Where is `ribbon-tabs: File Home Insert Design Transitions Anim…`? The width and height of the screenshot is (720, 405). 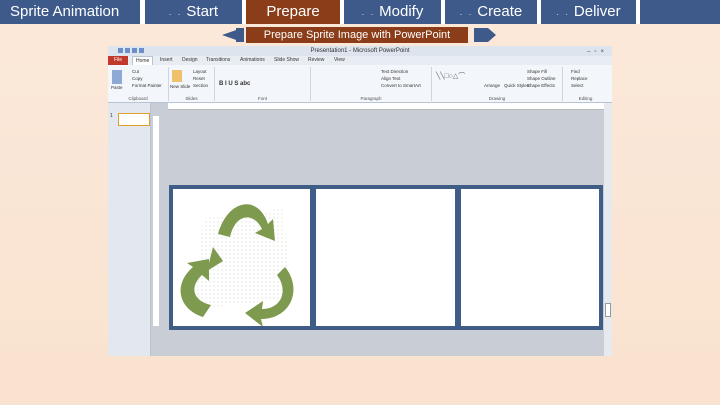 ribbon-tabs: File Home Insert Design Transitions Anim… is located at coordinates (360, 60).